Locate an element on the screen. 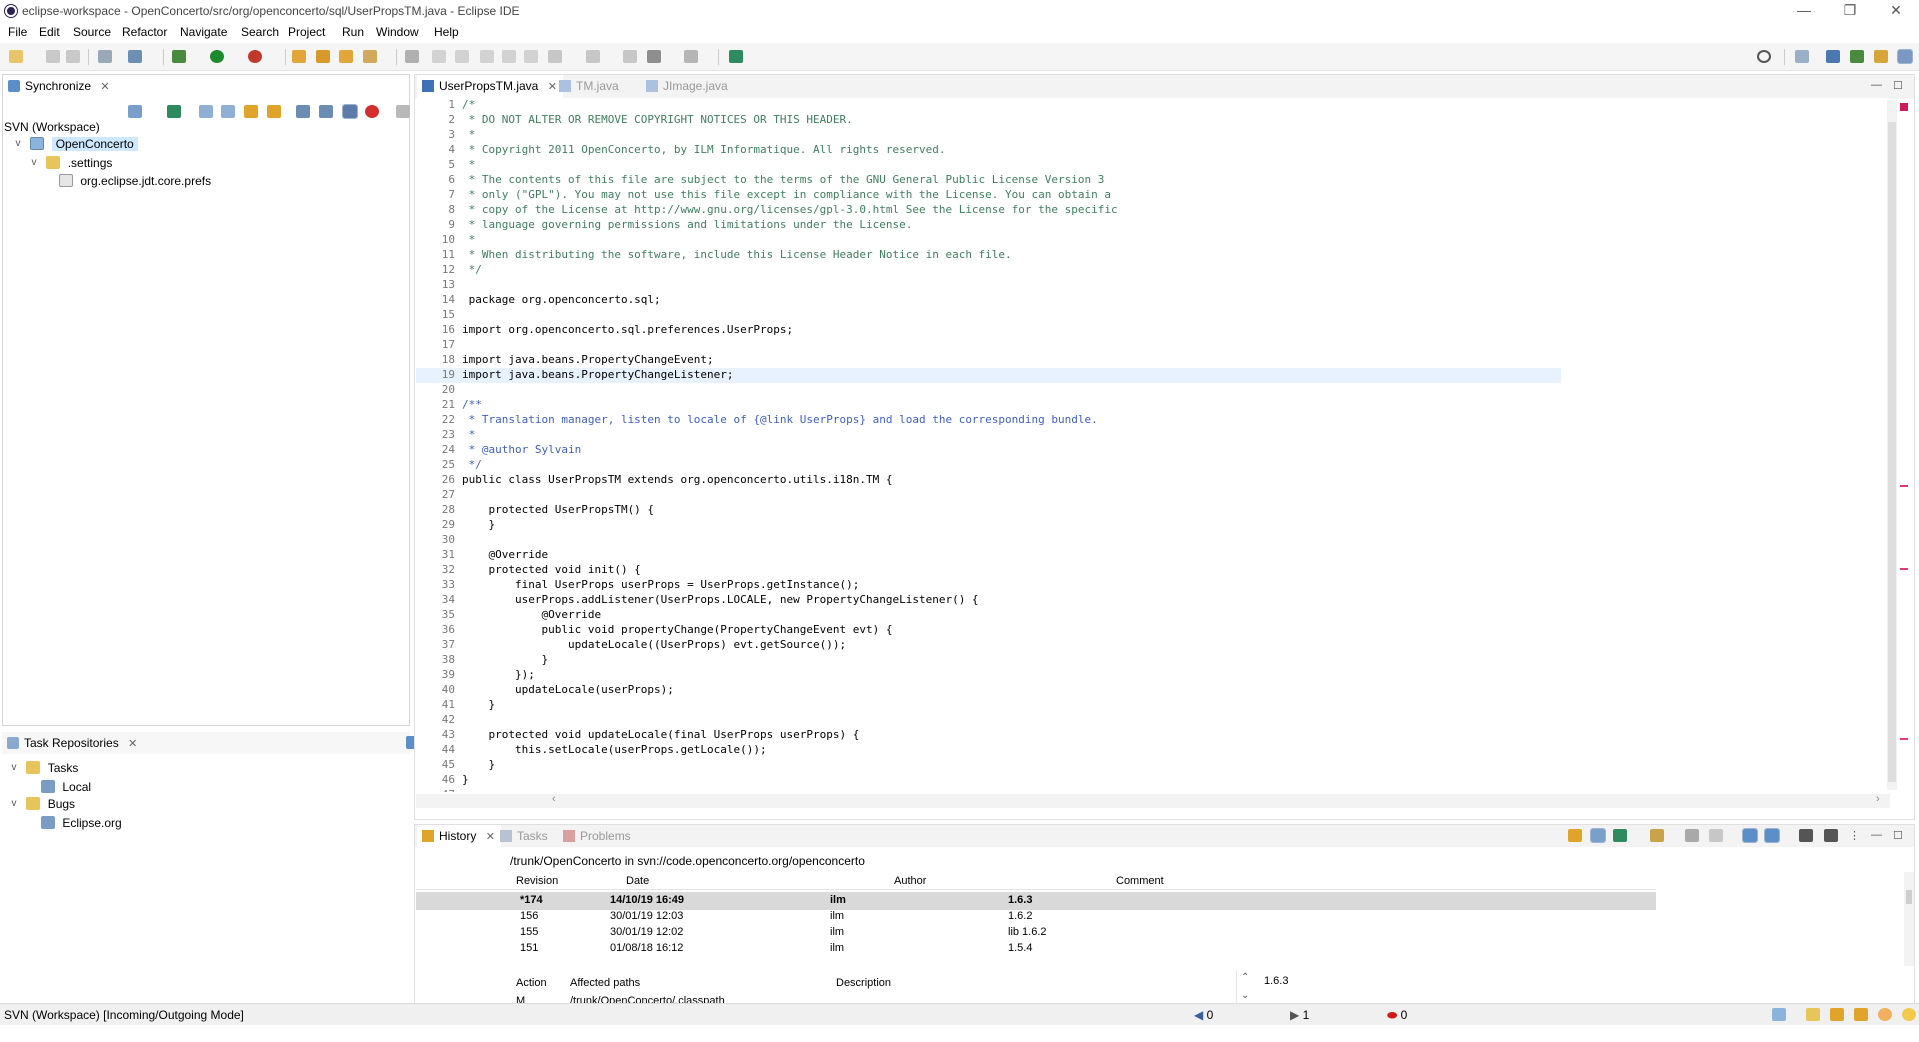 Image resolution: width=1919 pixels, height=1042 pixels. column-affected-paths: Affected paths is located at coordinates (605, 983).